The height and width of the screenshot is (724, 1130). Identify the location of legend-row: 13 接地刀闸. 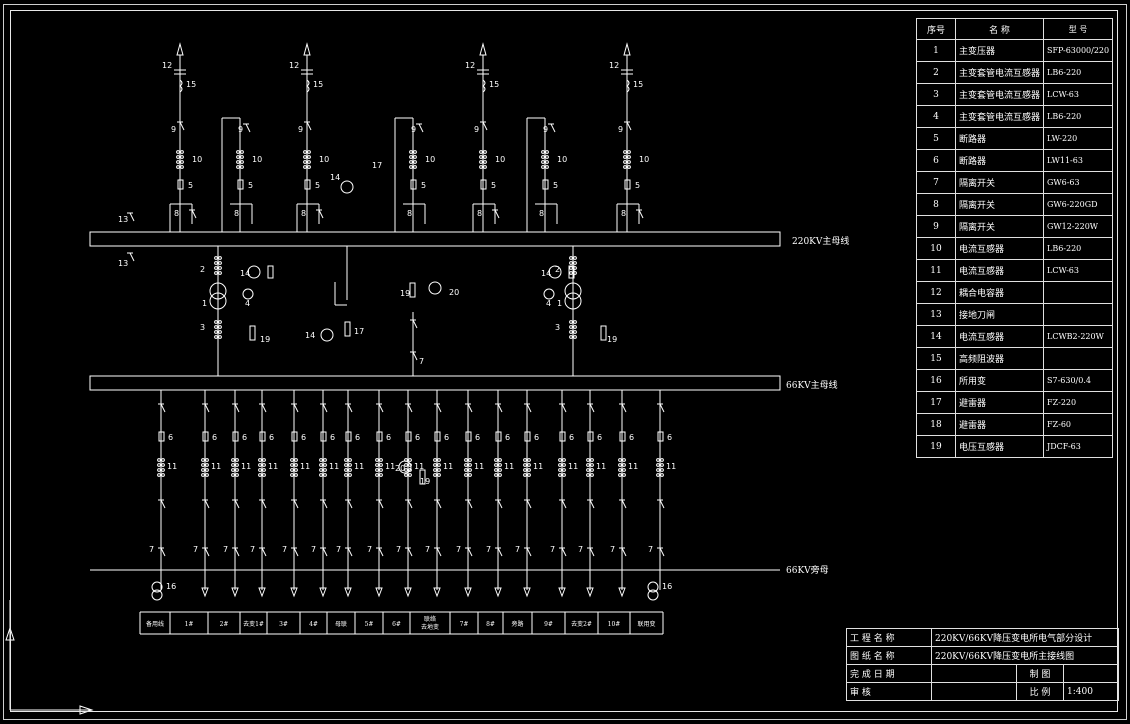
(1015, 314).